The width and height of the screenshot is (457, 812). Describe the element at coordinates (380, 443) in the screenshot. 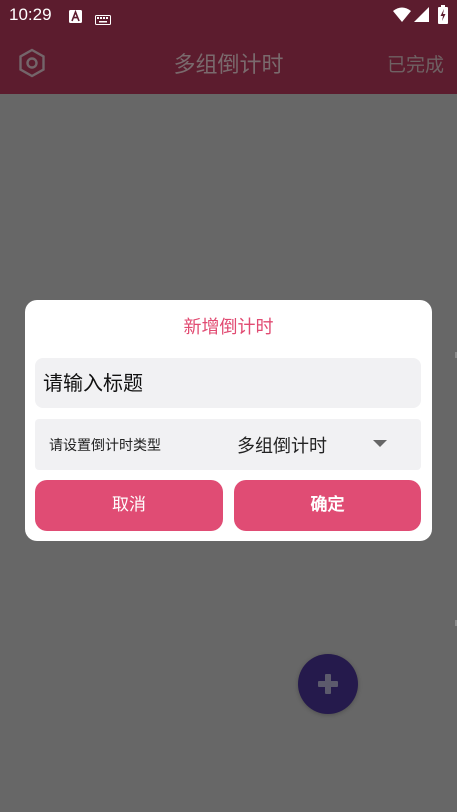

I see `dropdown-arrow-icon` at that location.